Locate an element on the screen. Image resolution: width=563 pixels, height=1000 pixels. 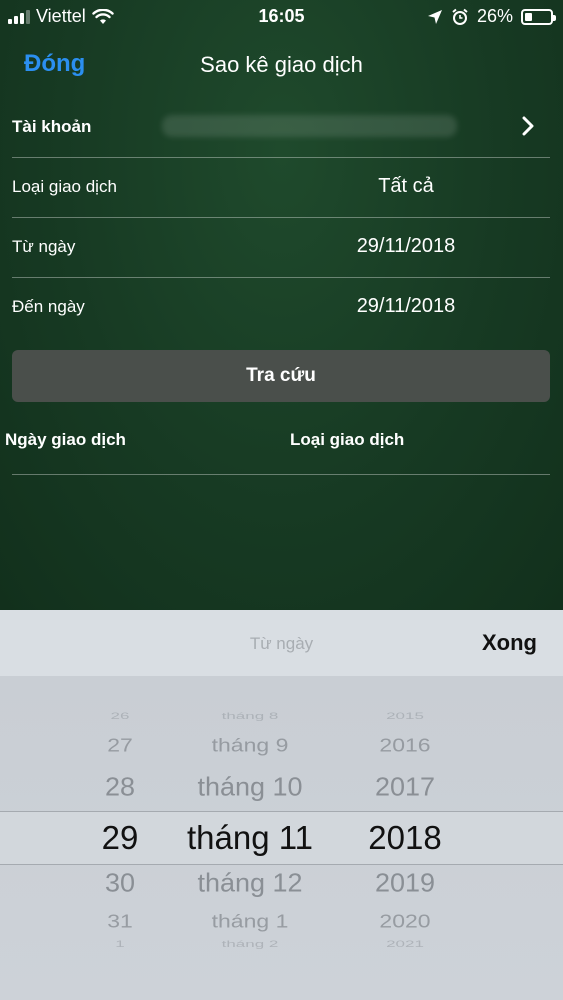
to-date-row: Đến ngày 29/11/2018 is located at coordinates (281, 307).